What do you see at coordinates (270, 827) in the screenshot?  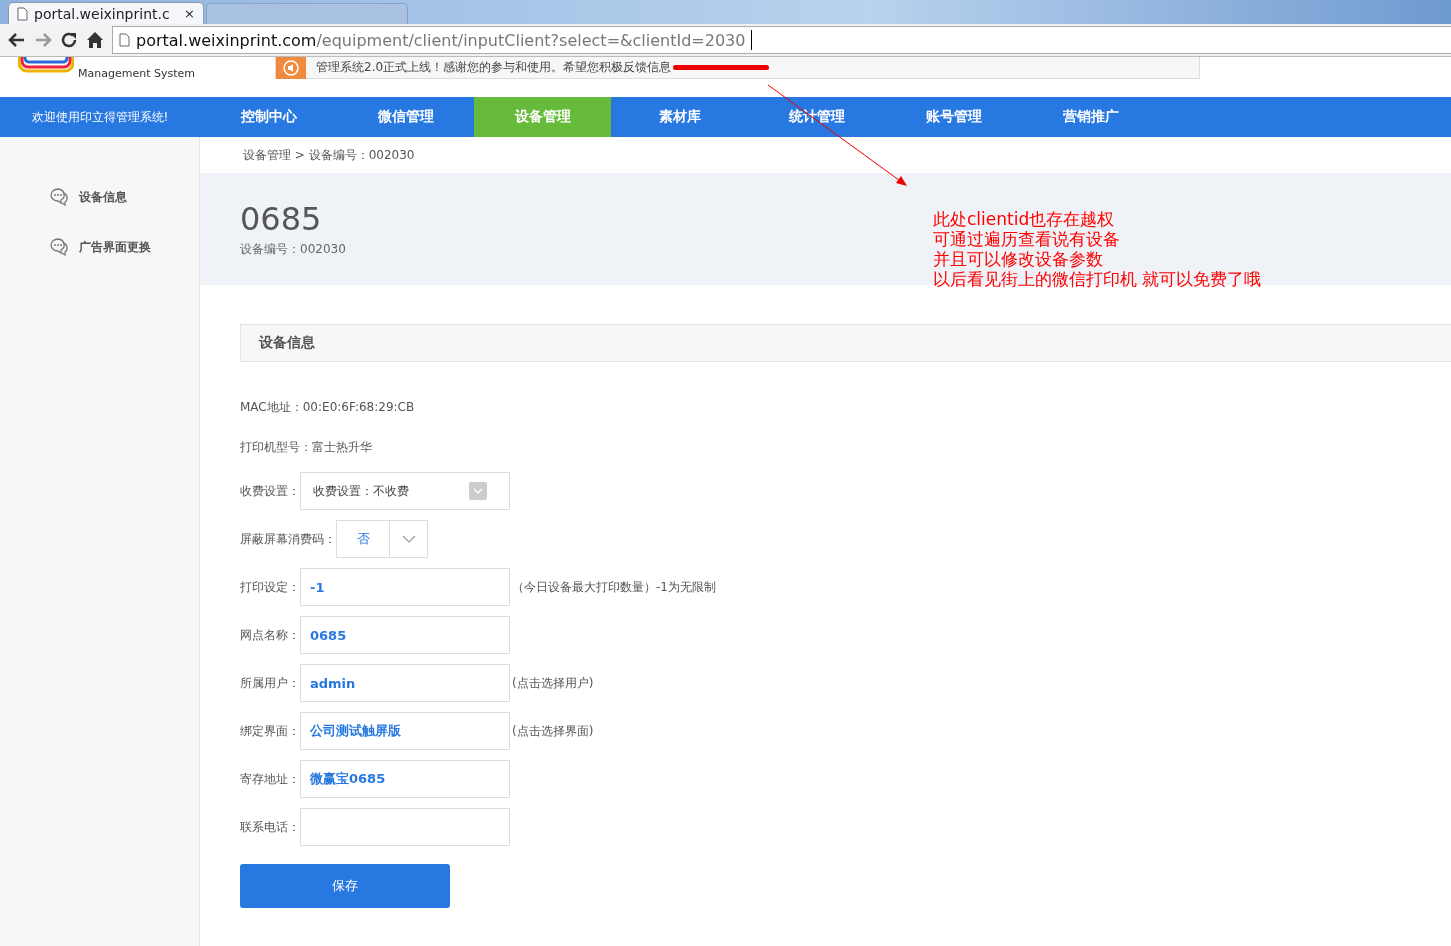 I see `field-label: 联系电话：` at bounding box center [270, 827].